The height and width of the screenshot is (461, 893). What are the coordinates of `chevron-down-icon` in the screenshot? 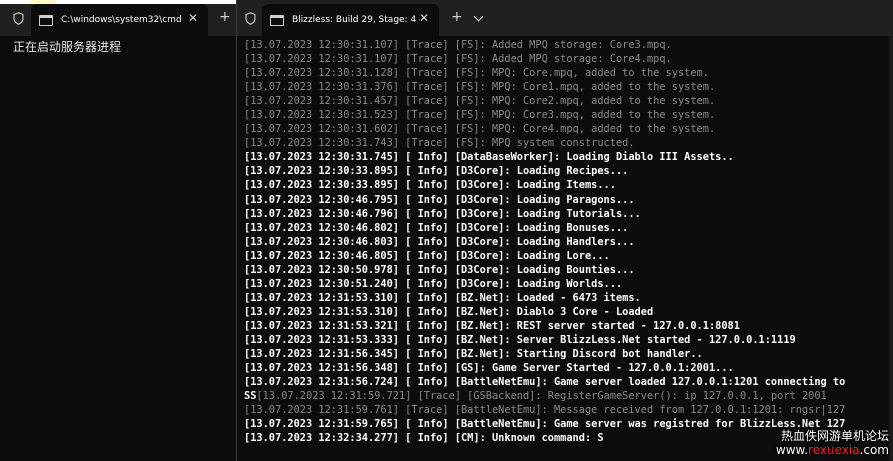 It's located at (478, 16).